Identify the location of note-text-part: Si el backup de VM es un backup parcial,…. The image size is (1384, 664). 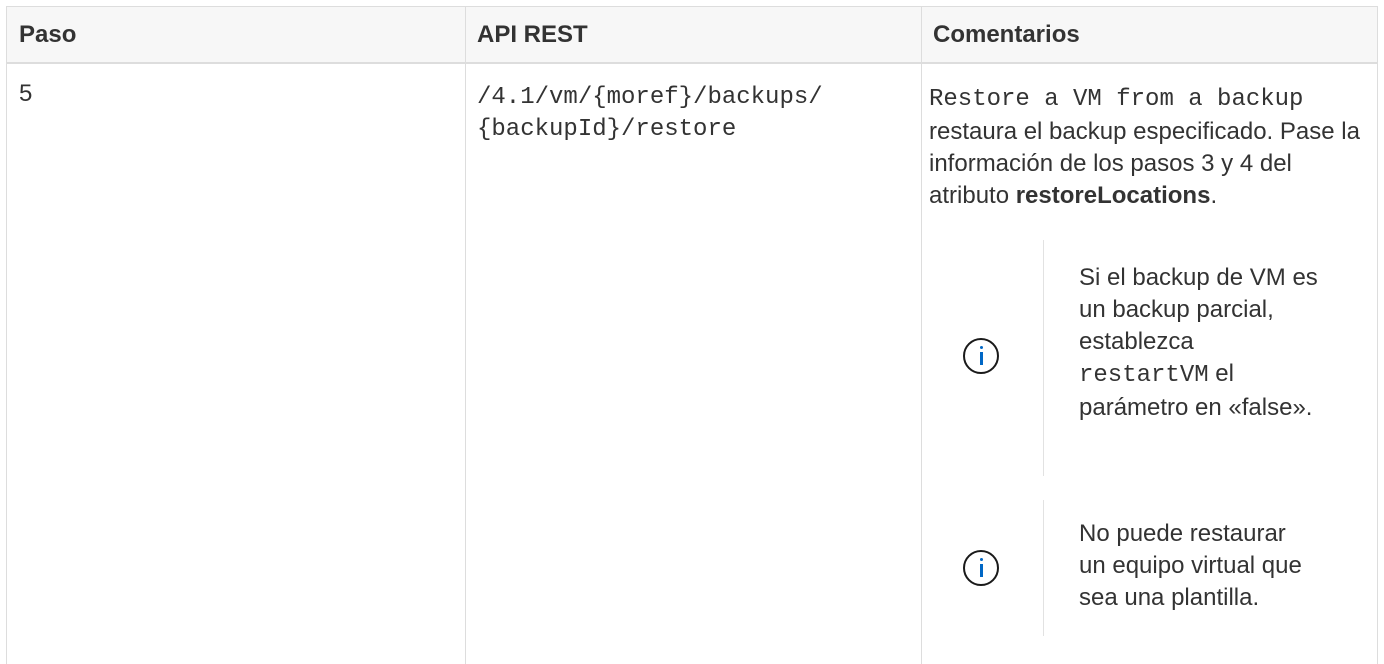
(1198, 309).